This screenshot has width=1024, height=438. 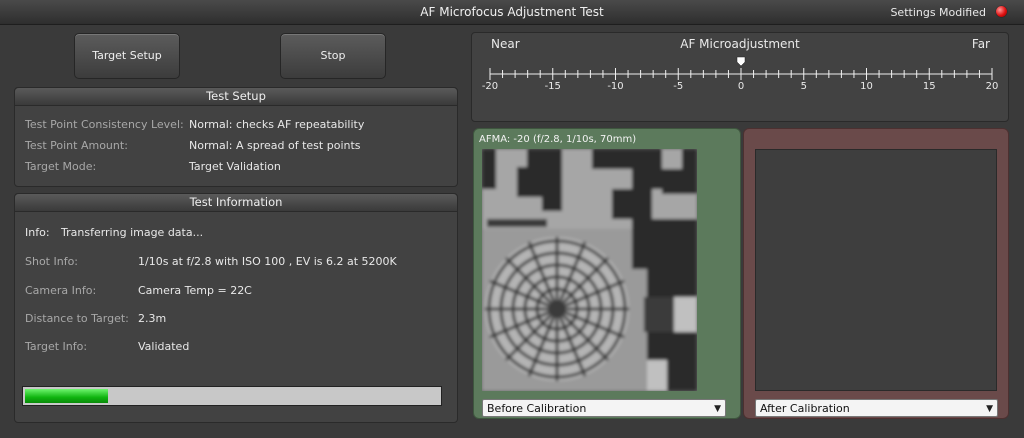 I want to click on consistency-level-label: Test Point Consistency Level:, so click(x=104, y=124).